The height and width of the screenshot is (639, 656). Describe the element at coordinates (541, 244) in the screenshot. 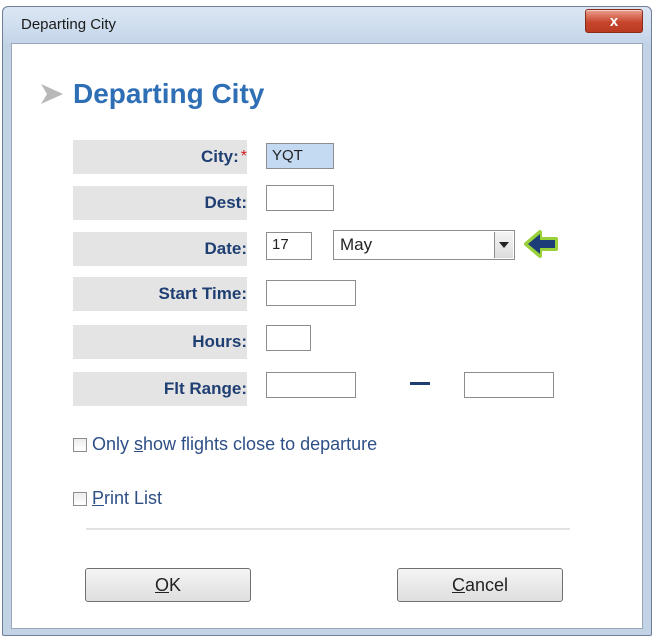

I see `arrow-left-icon` at that location.